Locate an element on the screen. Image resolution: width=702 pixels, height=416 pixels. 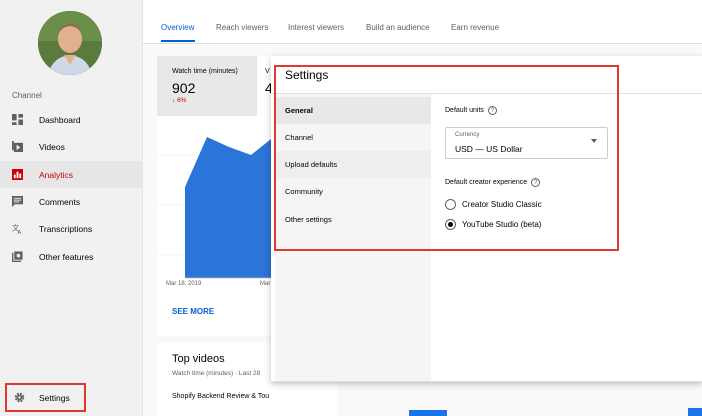
dashboard-icon is located at coordinates (17, 119).